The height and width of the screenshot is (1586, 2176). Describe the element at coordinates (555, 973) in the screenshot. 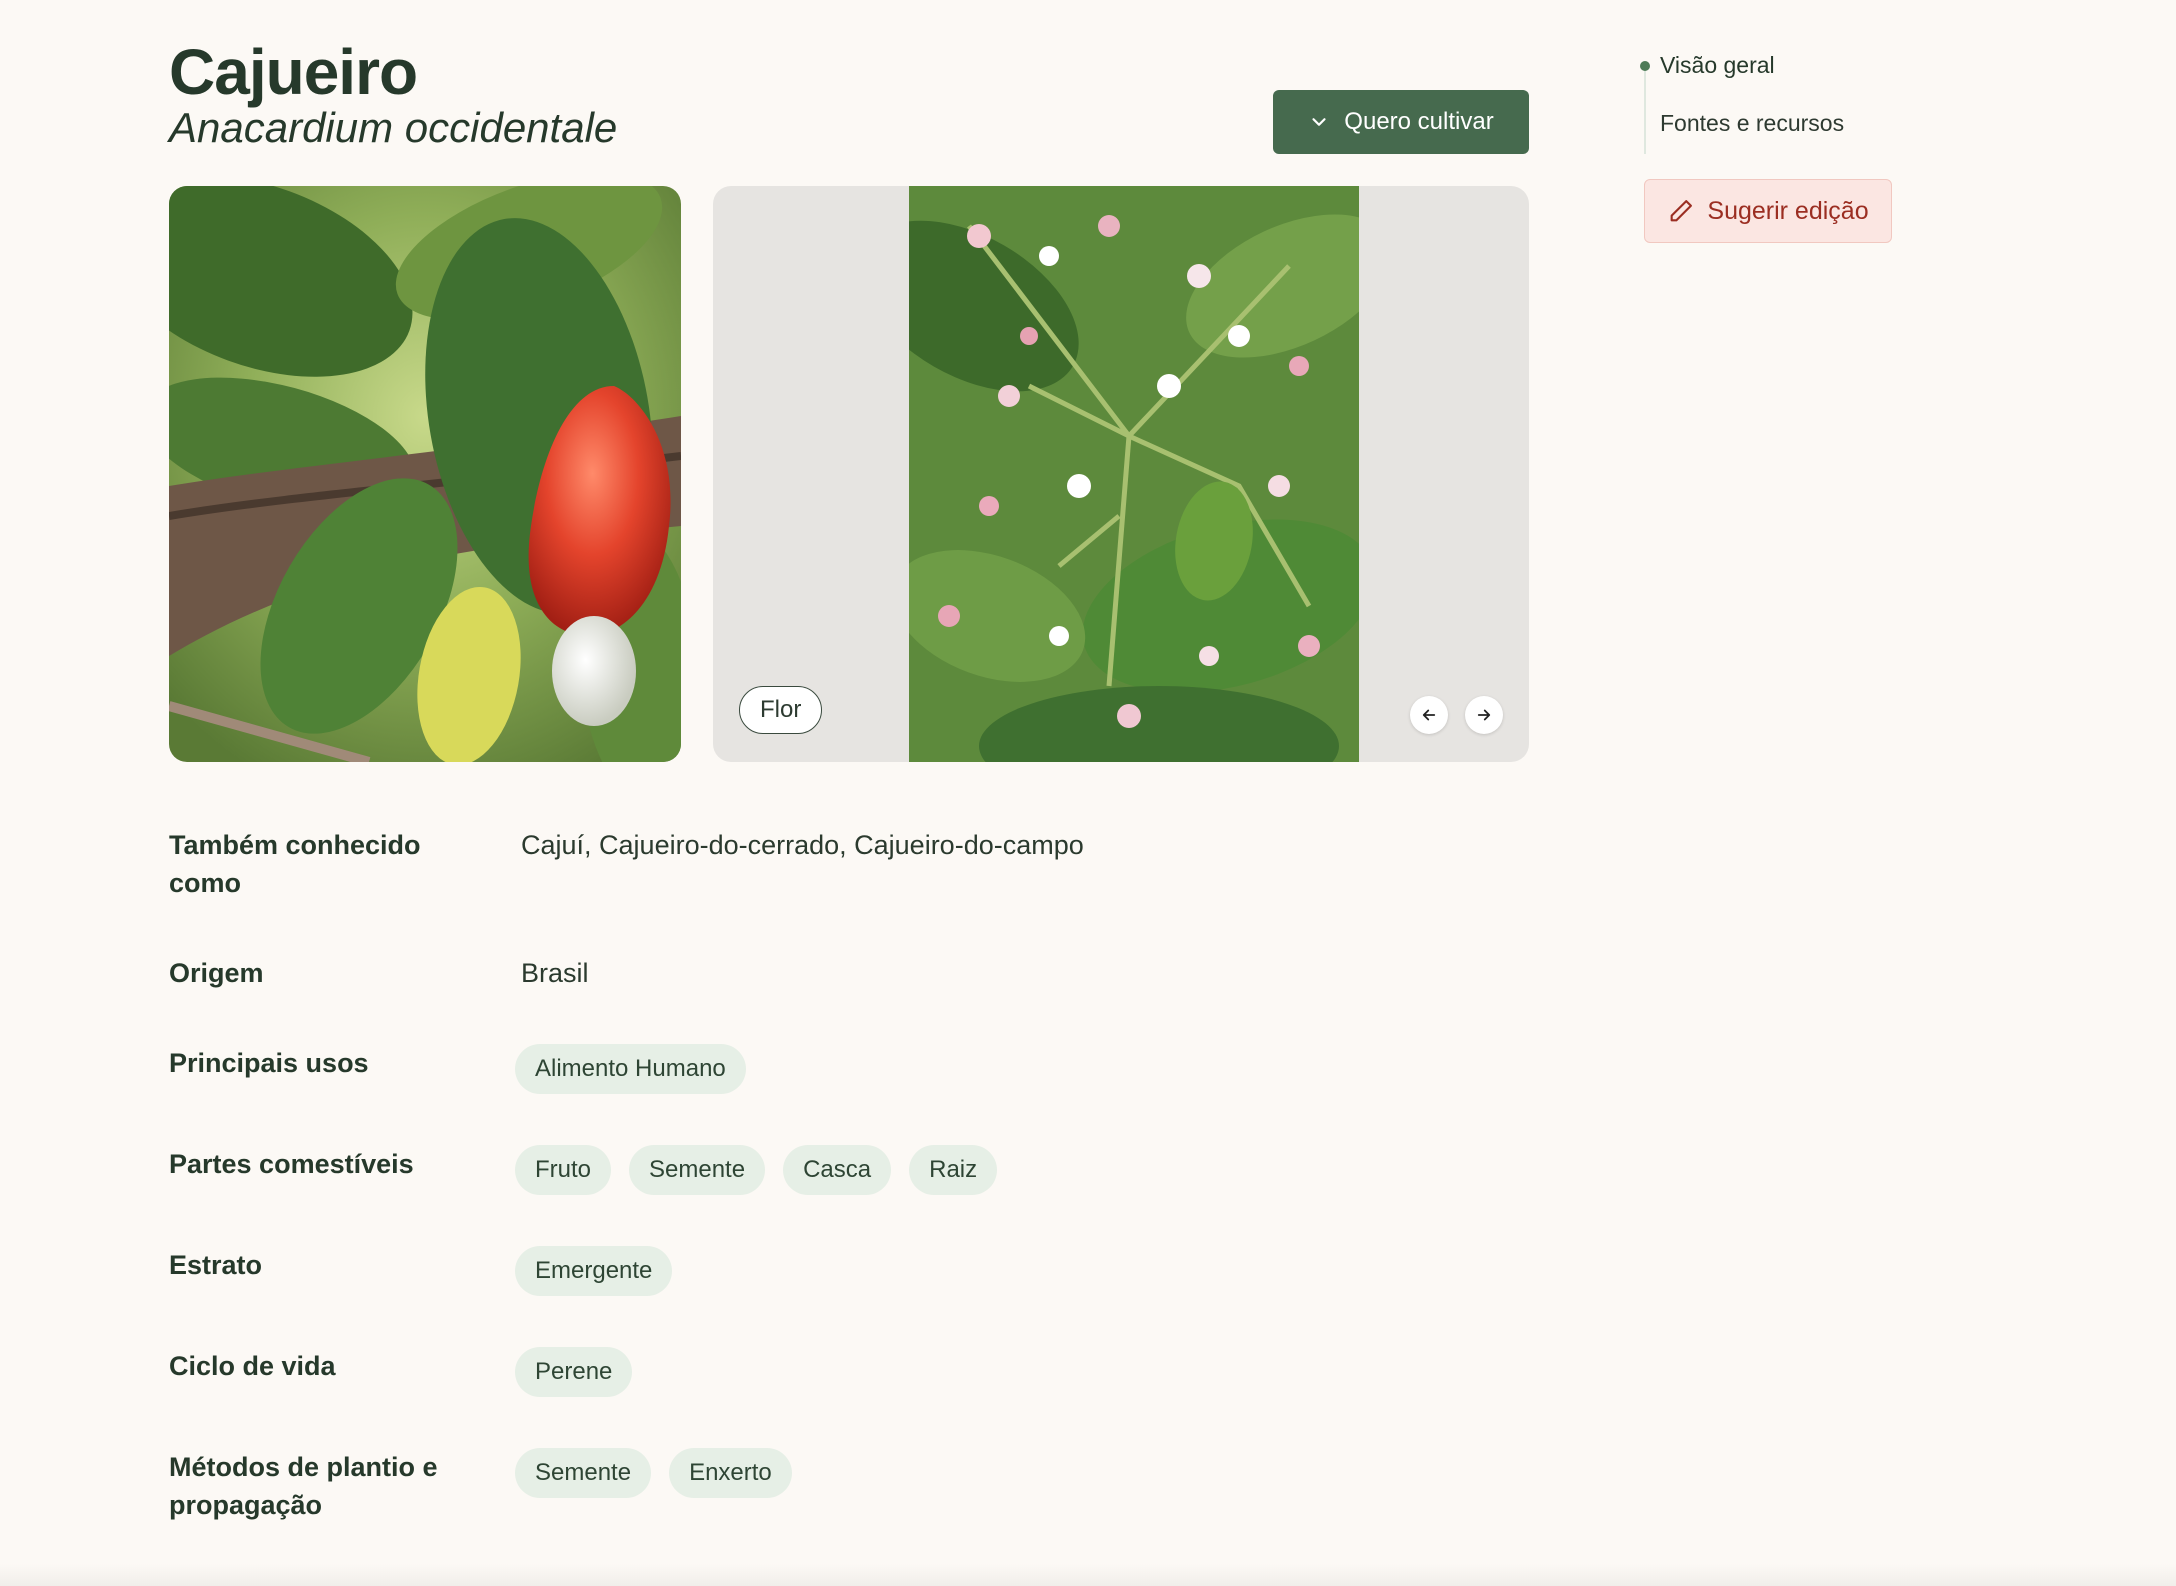

I see `origin-value: Brasil` at that location.